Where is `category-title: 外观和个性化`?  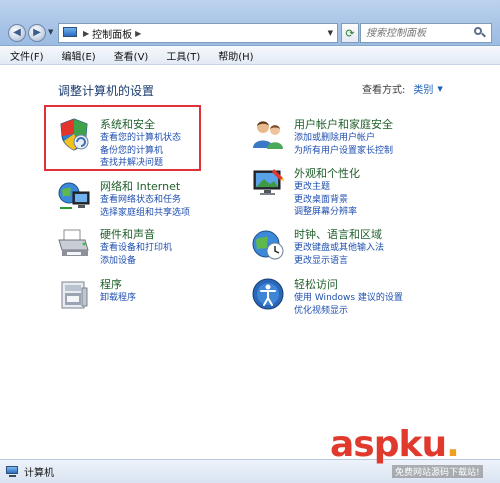
category-title: 外观和个性化 is located at coordinates (327, 173).